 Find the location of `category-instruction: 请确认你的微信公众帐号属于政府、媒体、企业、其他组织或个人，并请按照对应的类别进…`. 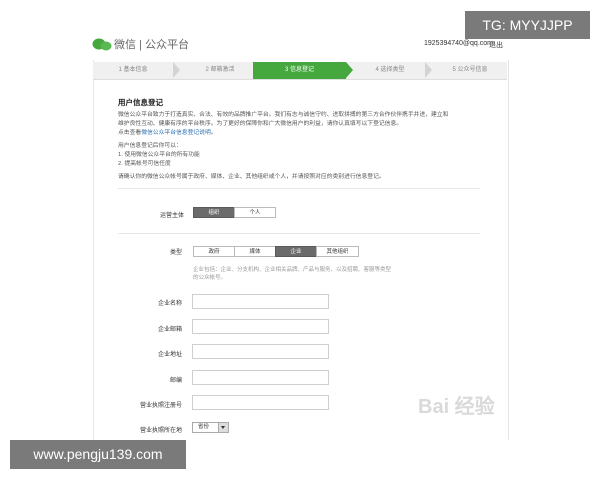

category-instruction: 请确认你的微信公众帐号属于政府、媒体、企业、其他组织或个人，并请按照对应的类别进… is located at coordinates (251, 177).